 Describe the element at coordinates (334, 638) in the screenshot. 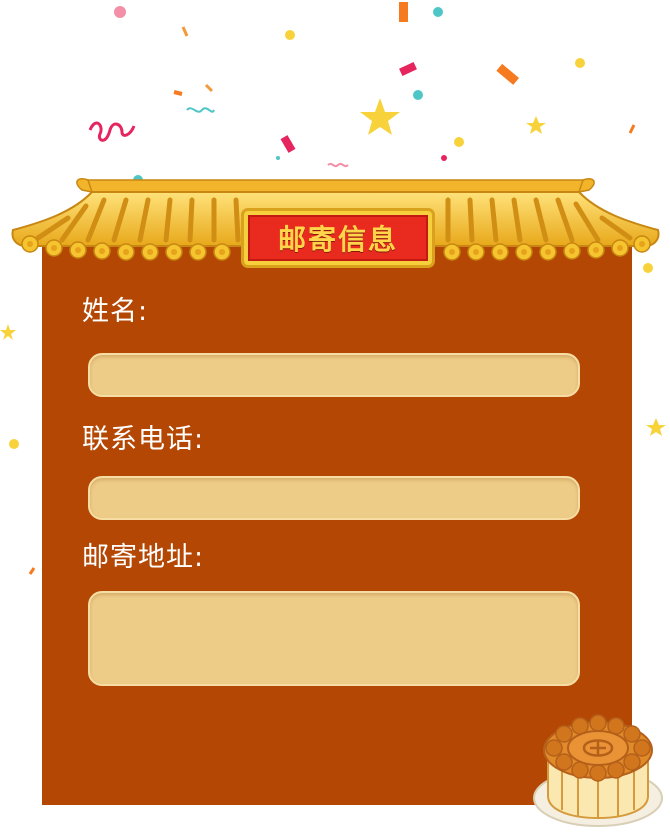

I see `address-input` at that location.